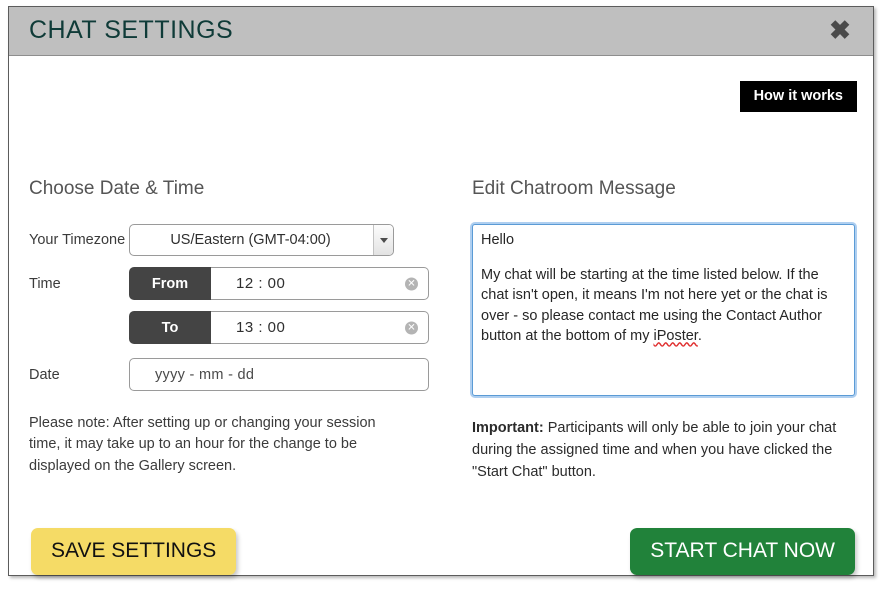 The image size is (884, 591). Describe the element at coordinates (77, 240) in the screenshot. I see `timezone-label: Your Timezone` at that location.